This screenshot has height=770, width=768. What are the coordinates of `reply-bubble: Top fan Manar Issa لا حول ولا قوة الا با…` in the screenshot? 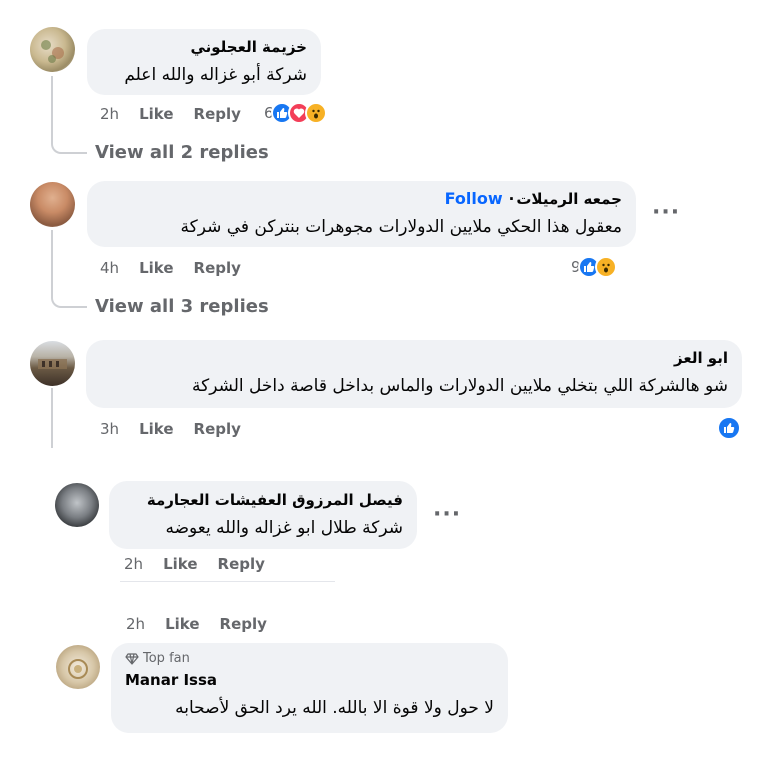 It's located at (309, 688).